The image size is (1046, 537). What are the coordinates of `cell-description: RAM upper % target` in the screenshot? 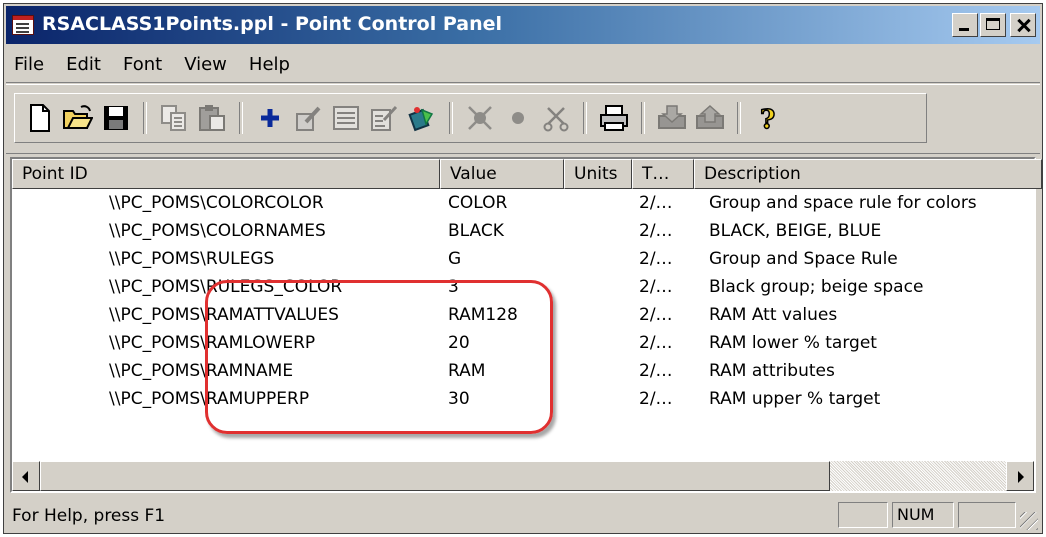 It's located at (795, 399).